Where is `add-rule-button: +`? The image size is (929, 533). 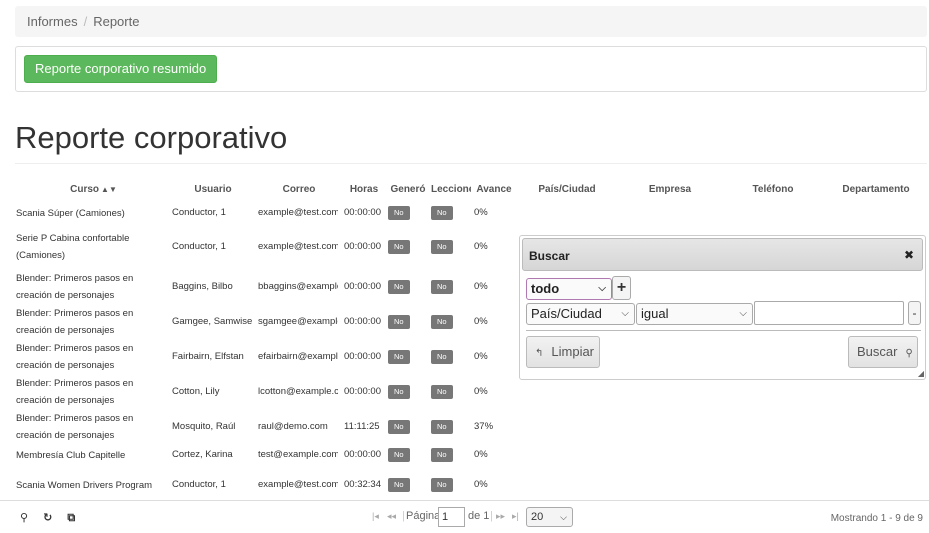 add-rule-button: + is located at coordinates (621, 288).